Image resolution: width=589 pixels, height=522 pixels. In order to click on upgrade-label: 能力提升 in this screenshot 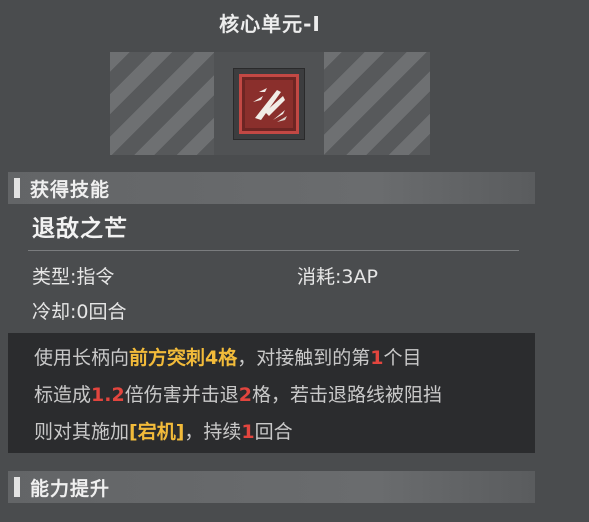, I will do `click(70, 488)`.